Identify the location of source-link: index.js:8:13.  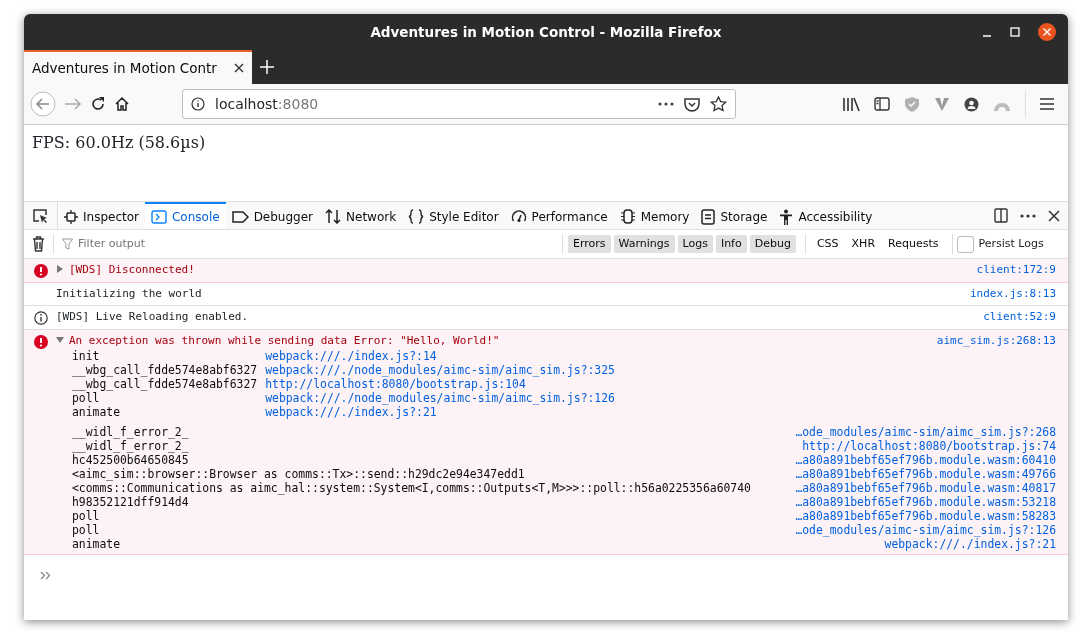
(1012, 293).